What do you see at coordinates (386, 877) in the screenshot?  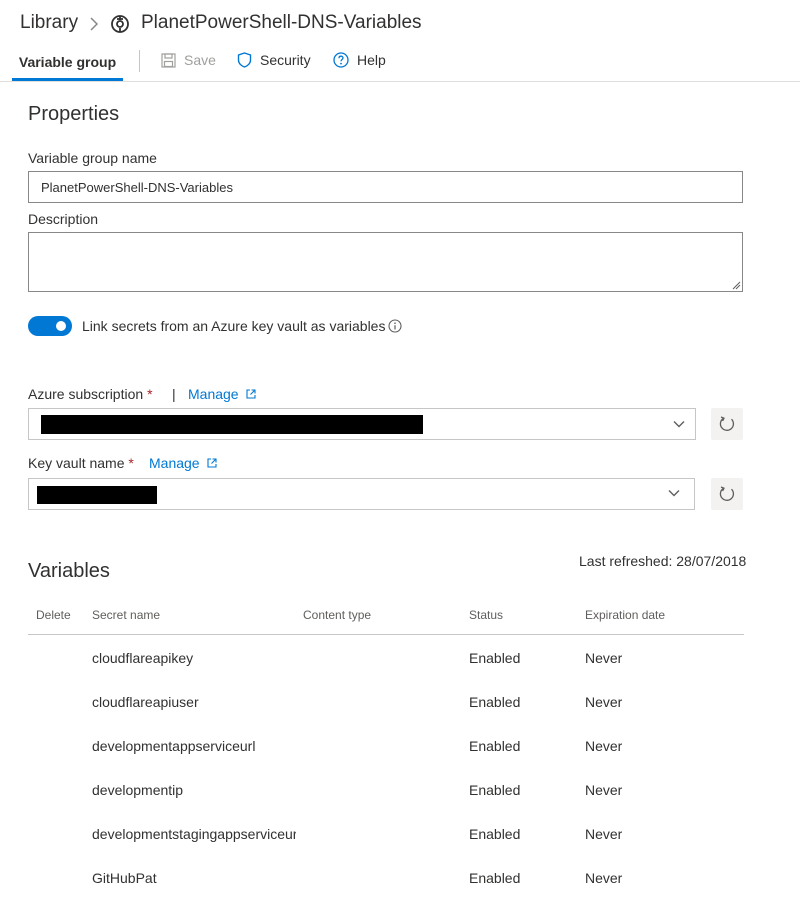 I see `table-row: GitHubPat Enabled Never` at bounding box center [386, 877].